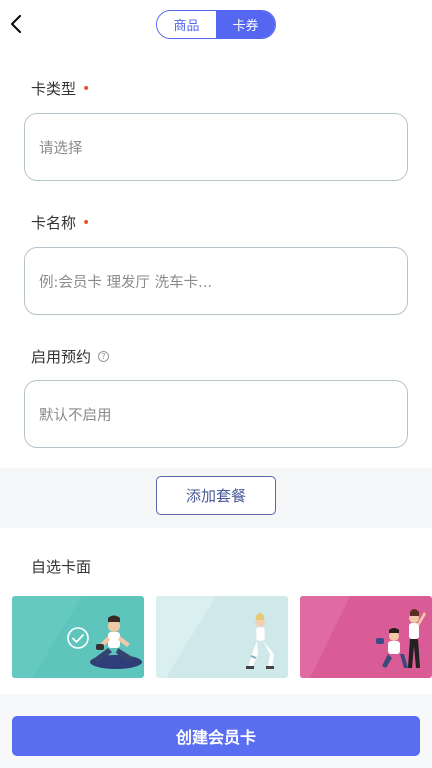 This screenshot has width=432, height=768. What do you see at coordinates (216, 147) in the screenshot?
I see `card-type-select: 请选择` at bounding box center [216, 147].